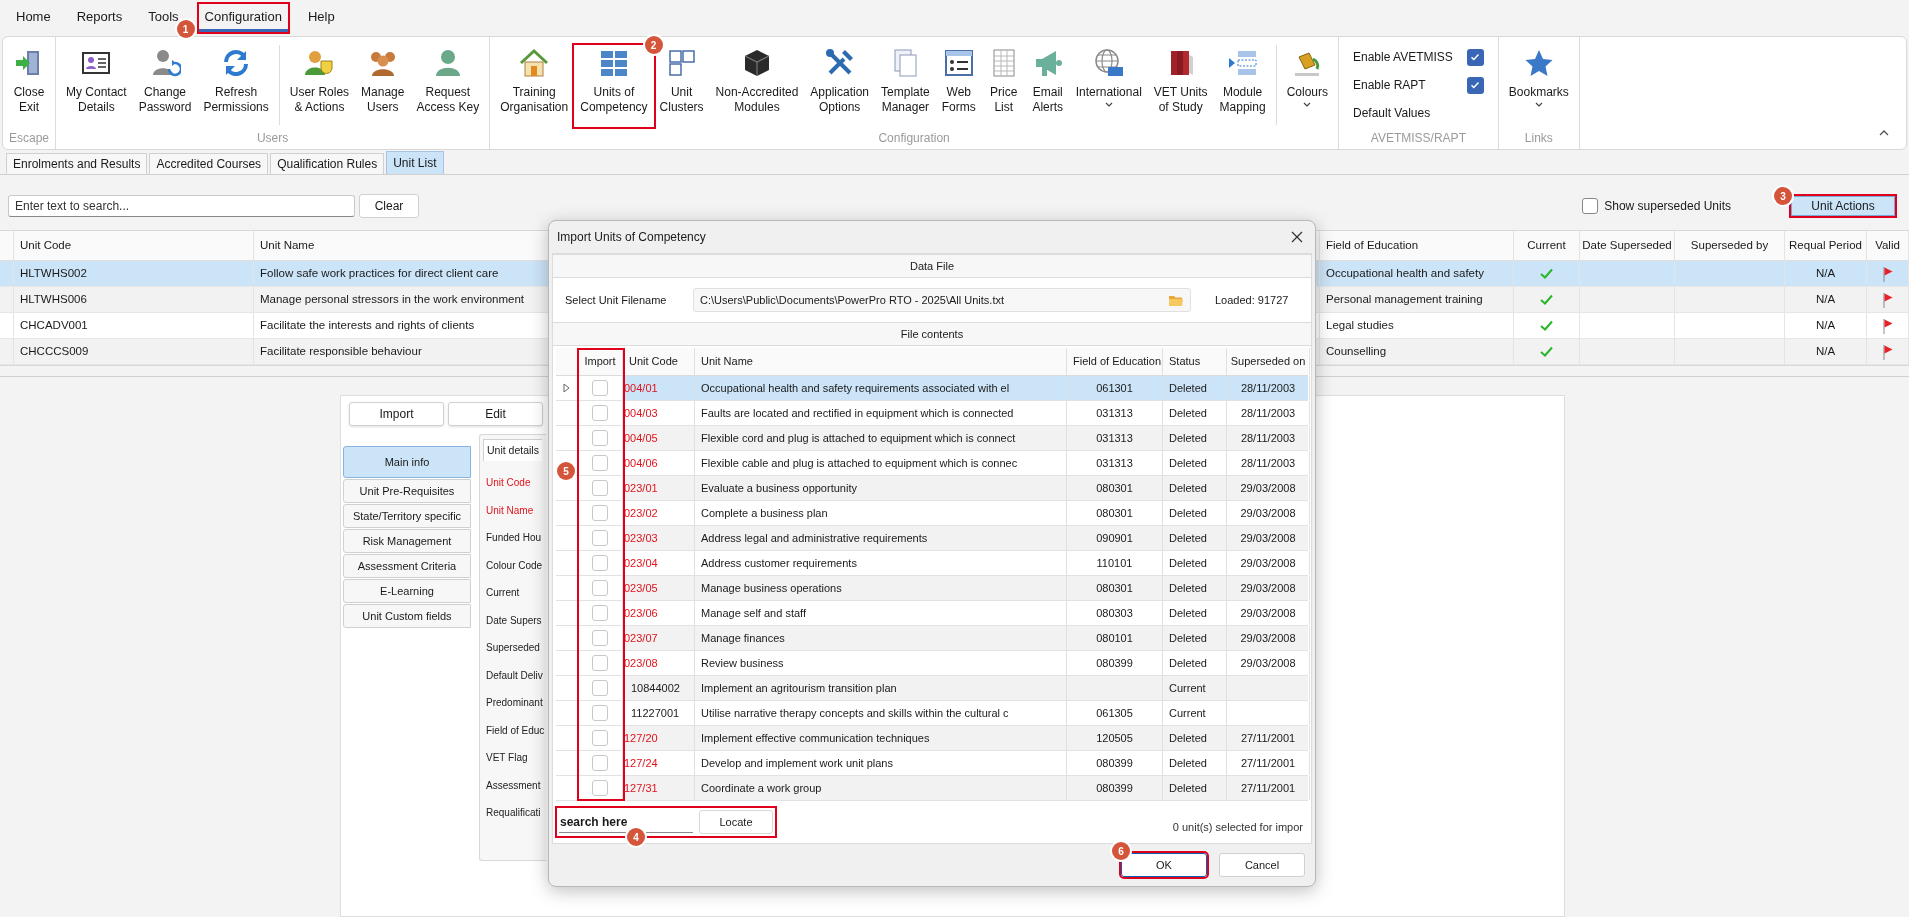 The height and width of the screenshot is (917, 1909). What do you see at coordinates (515, 730) in the screenshot?
I see `field-label: Field of Educ` at bounding box center [515, 730].